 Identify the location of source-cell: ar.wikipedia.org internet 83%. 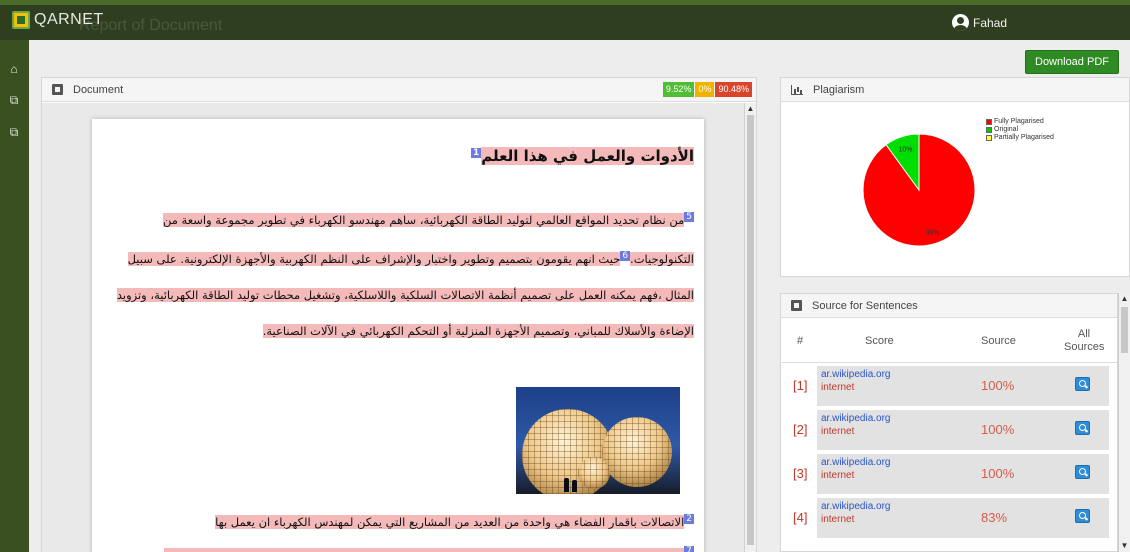
(963, 518).